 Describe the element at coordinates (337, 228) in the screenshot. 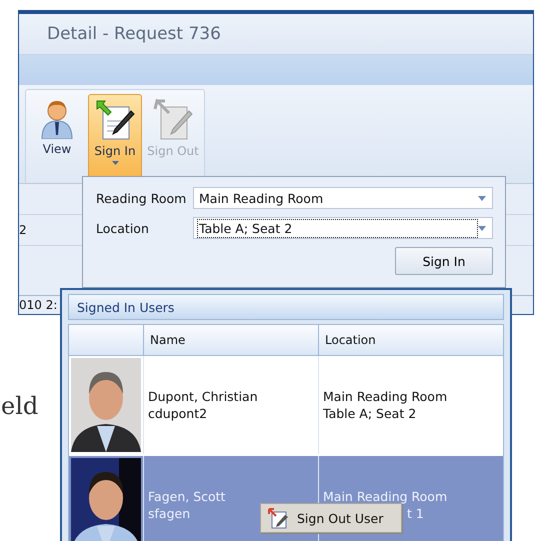

I see `dropdown-value: Table A; Seat 2` at that location.